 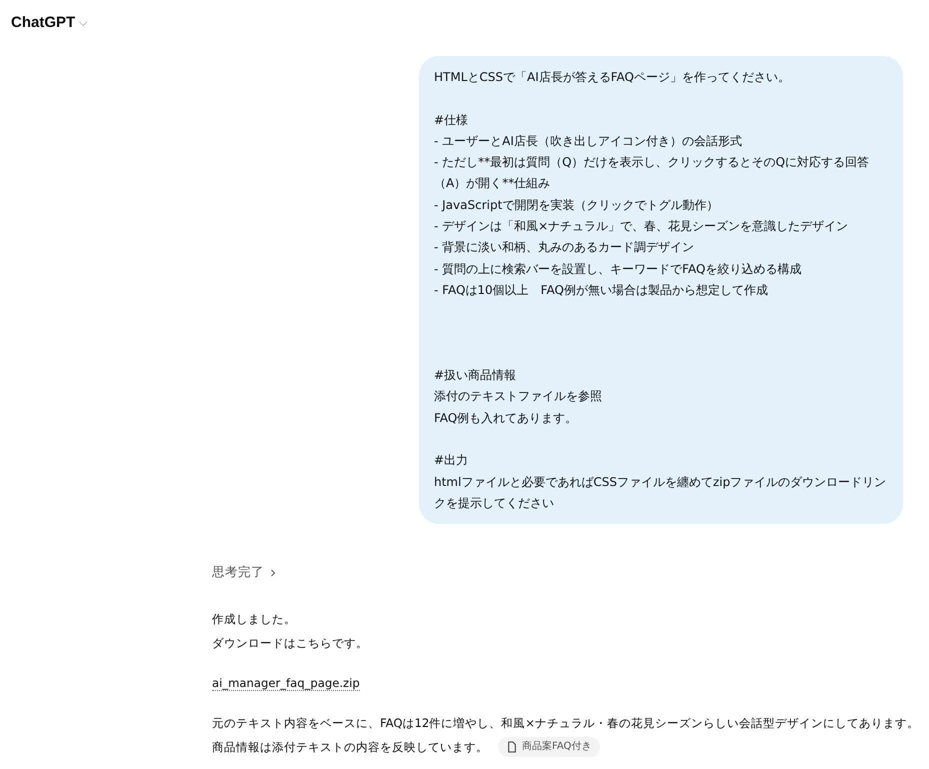 What do you see at coordinates (451, 461) in the screenshot?
I see `message-text: #出力` at bounding box center [451, 461].